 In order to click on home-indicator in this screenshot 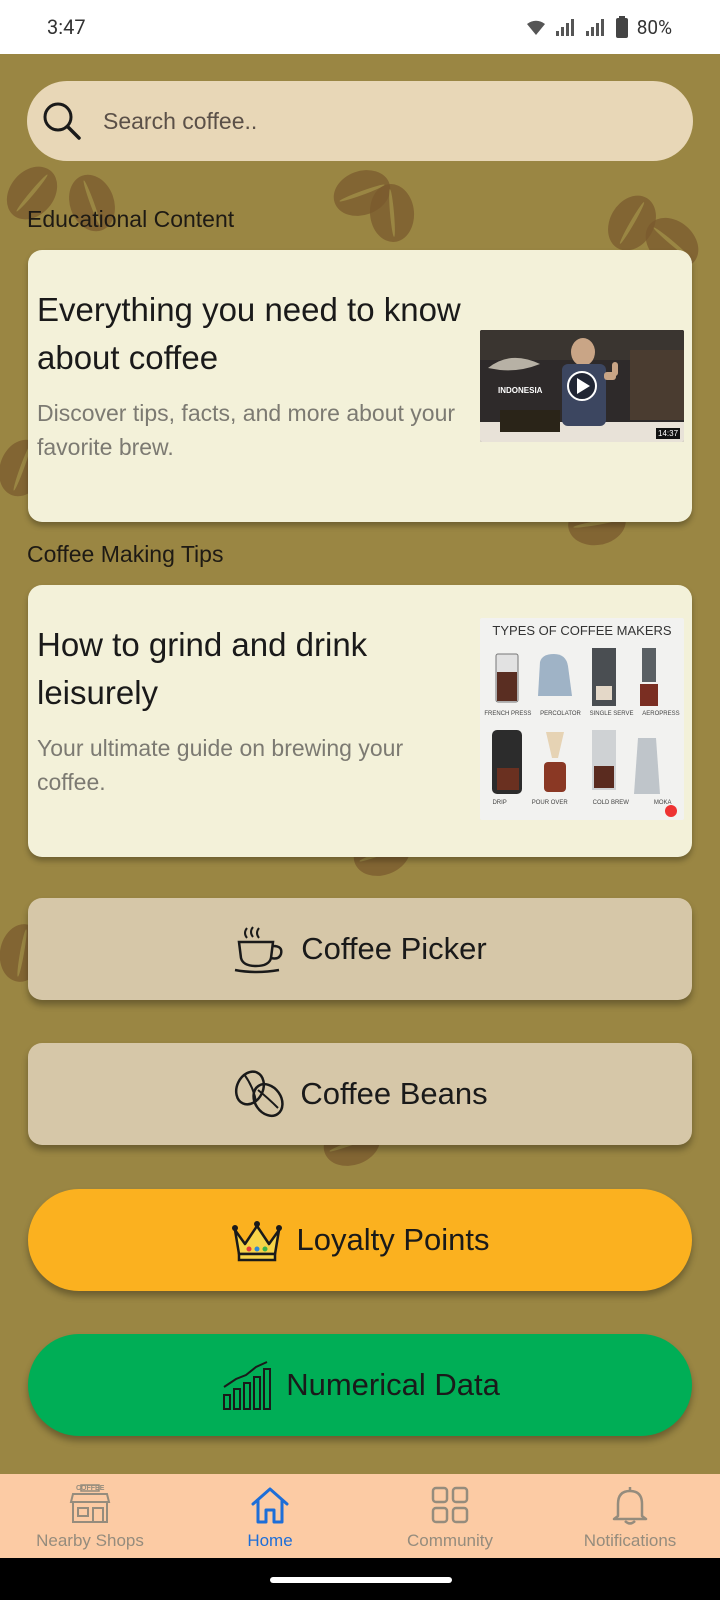, I will do `click(361, 1580)`.